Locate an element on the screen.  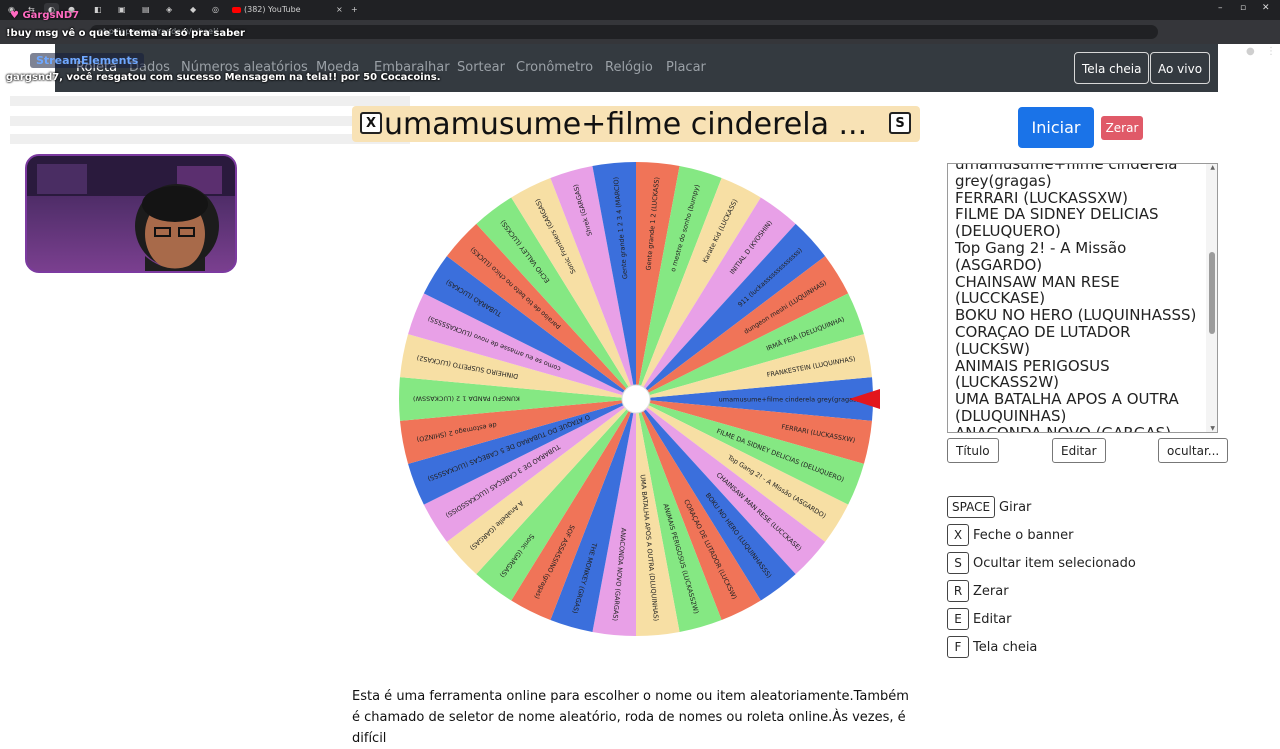
shortcut-key: R is located at coordinates (958, 591).